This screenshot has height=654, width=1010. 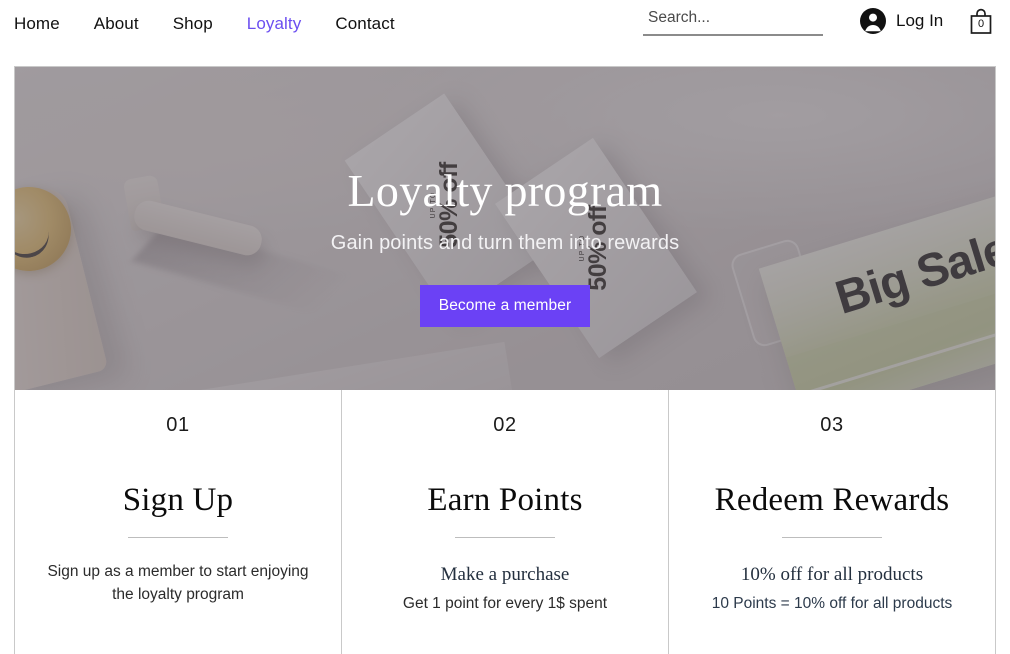 I want to click on main-navigation: Home About Shop Loyalty Contact, so click(x=204, y=24).